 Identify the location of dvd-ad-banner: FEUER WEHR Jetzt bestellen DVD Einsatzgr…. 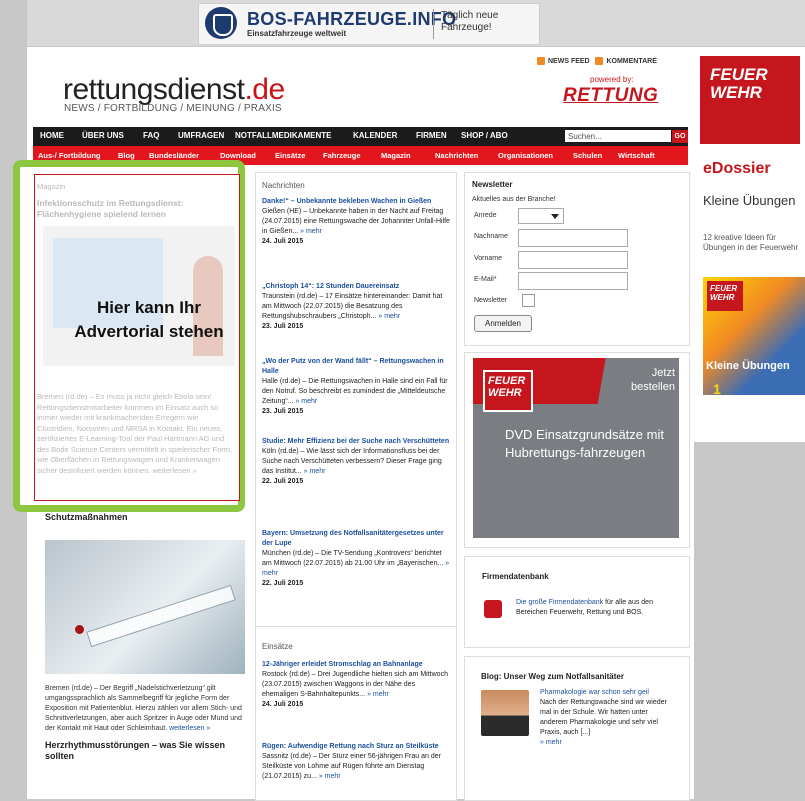
(576, 448).